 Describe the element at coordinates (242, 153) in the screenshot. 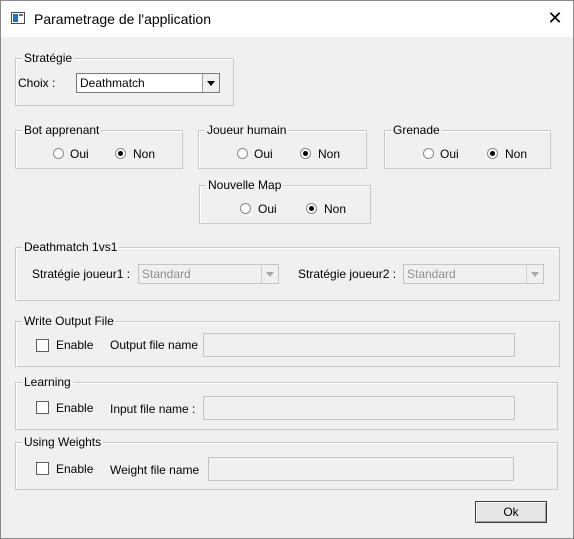

I see `joueur-humain-oui-radio` at that location.